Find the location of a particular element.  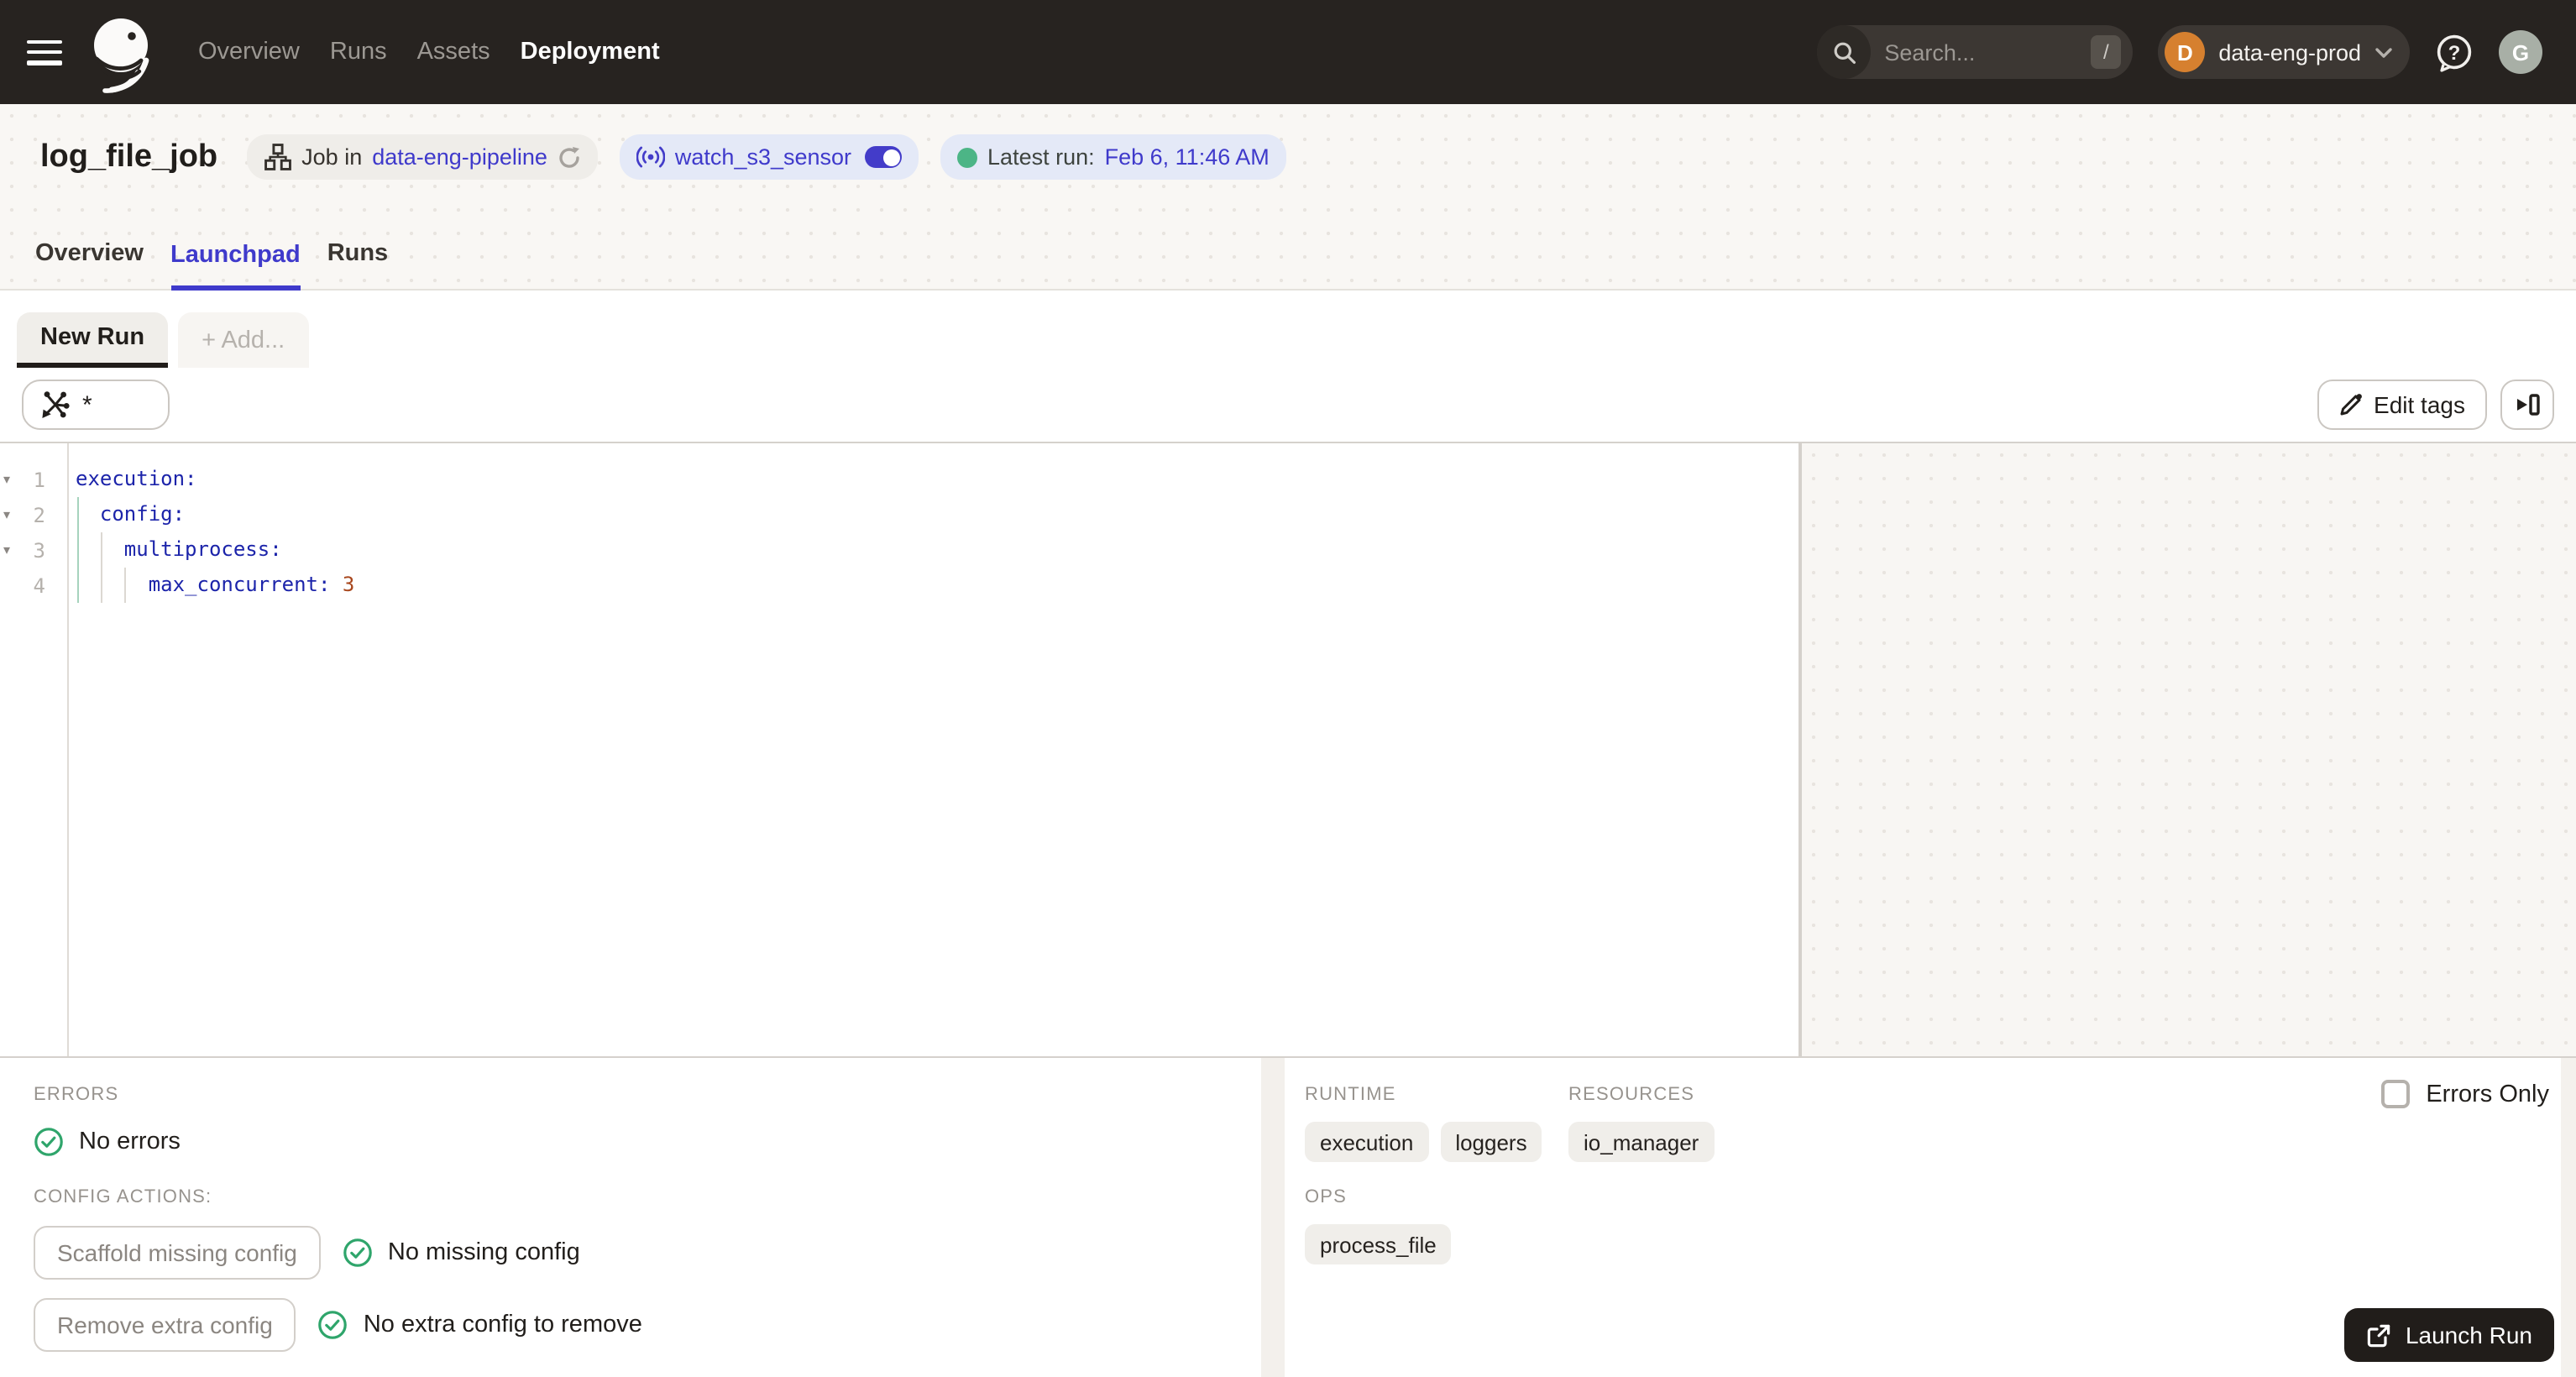

job-tabs: Overview Launchpad Runs is located at coordinates (1288, 250).